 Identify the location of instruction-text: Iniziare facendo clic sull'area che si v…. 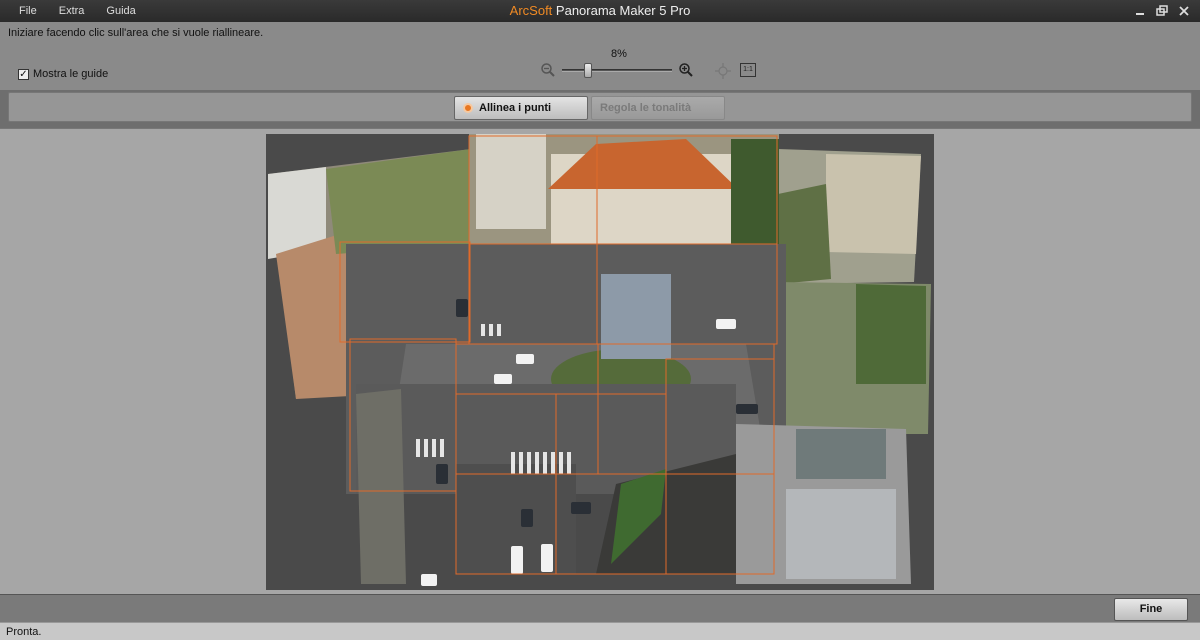
(136, 33).